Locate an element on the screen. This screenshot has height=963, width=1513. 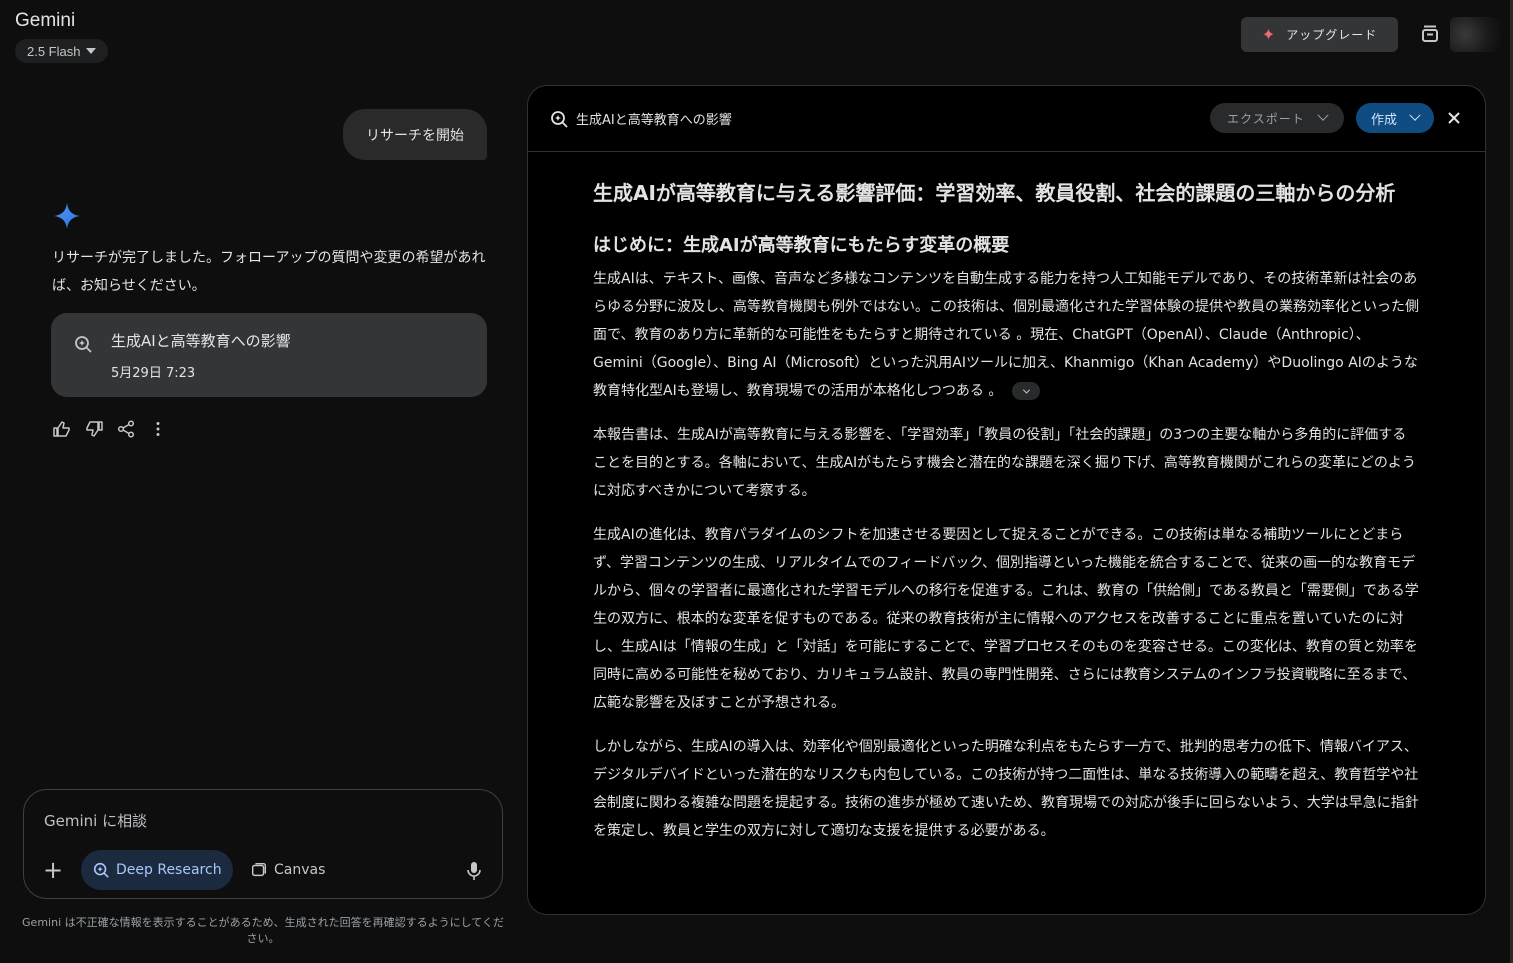
sparkle-icon: ✦ is located at coordinates (1269, 34).